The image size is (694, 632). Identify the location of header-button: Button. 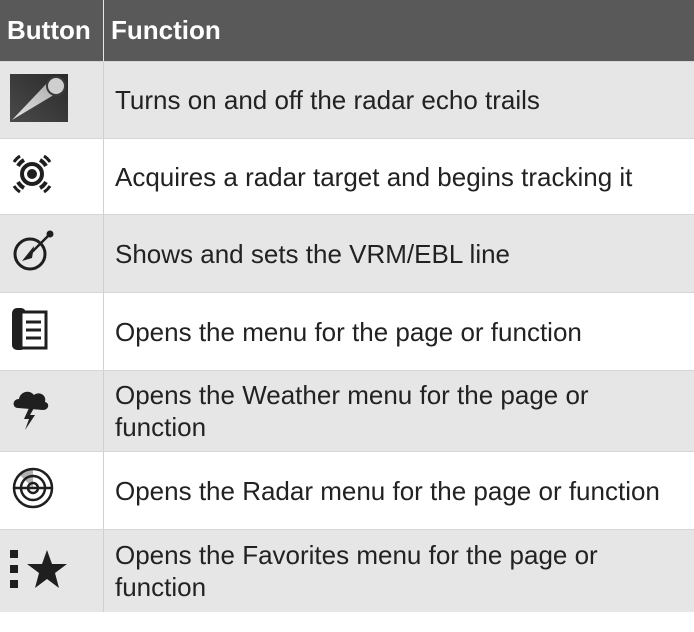
(52, 30).